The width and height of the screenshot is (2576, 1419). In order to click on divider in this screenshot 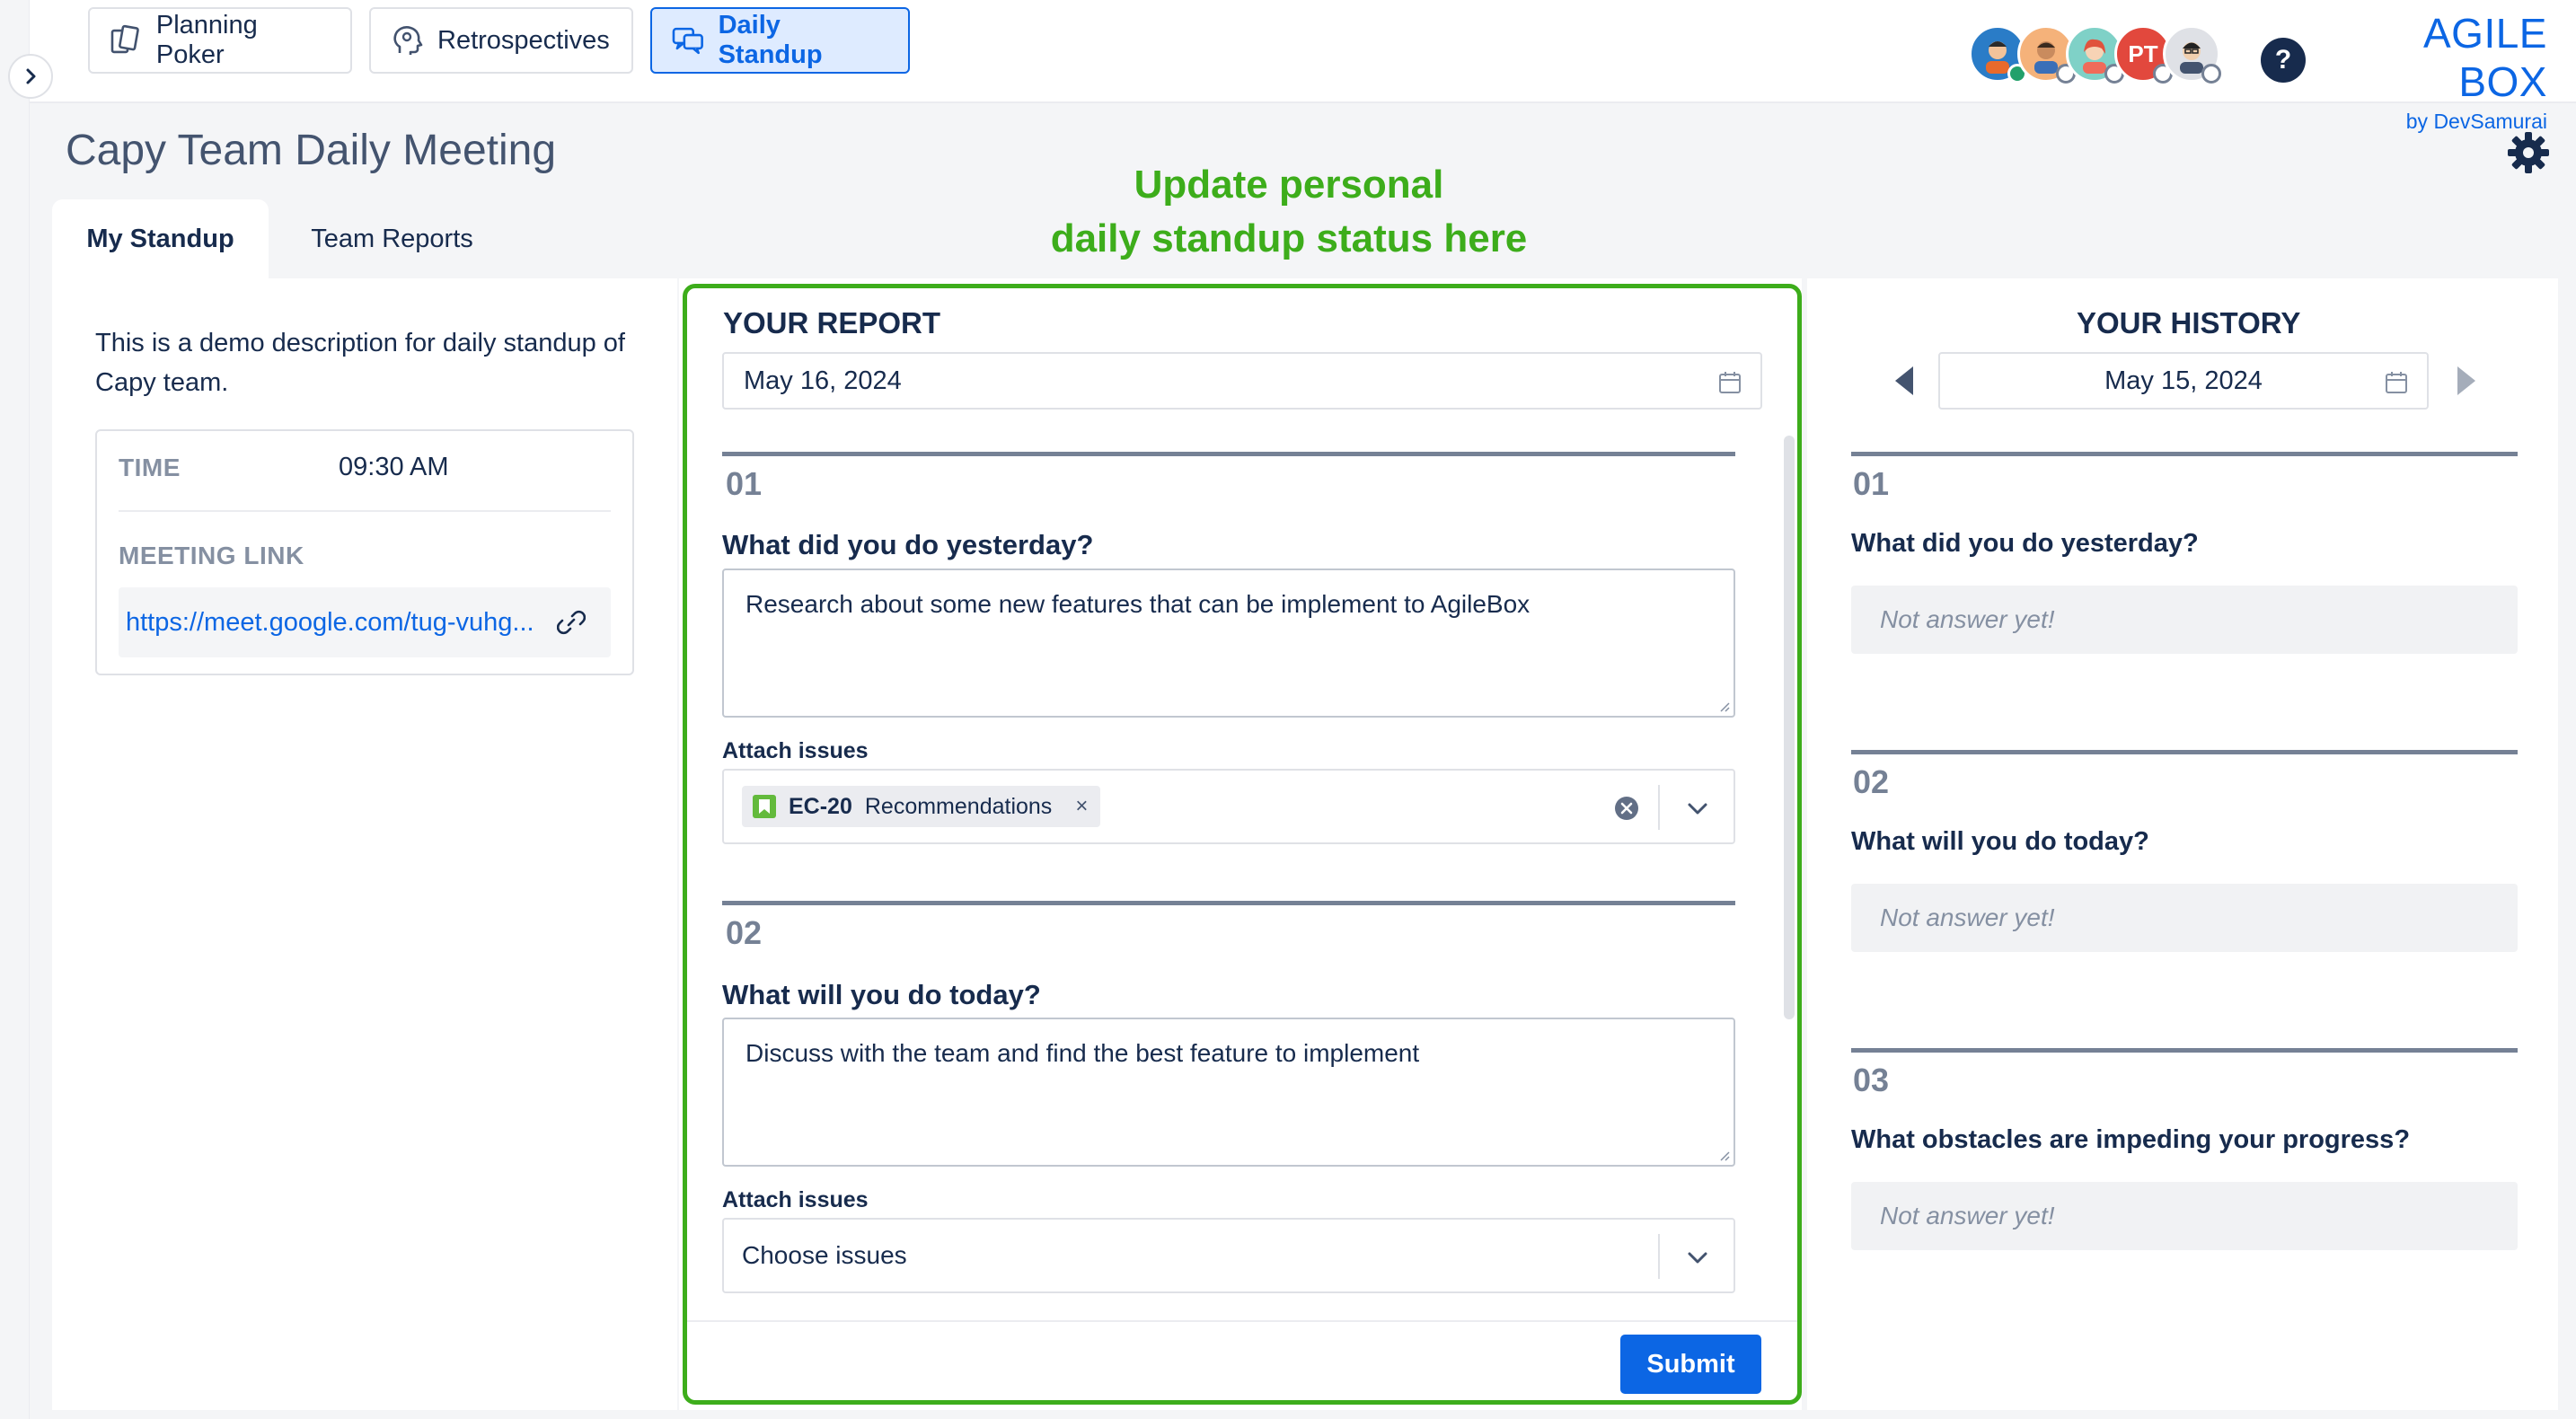, I will do `click(365, 511)`.